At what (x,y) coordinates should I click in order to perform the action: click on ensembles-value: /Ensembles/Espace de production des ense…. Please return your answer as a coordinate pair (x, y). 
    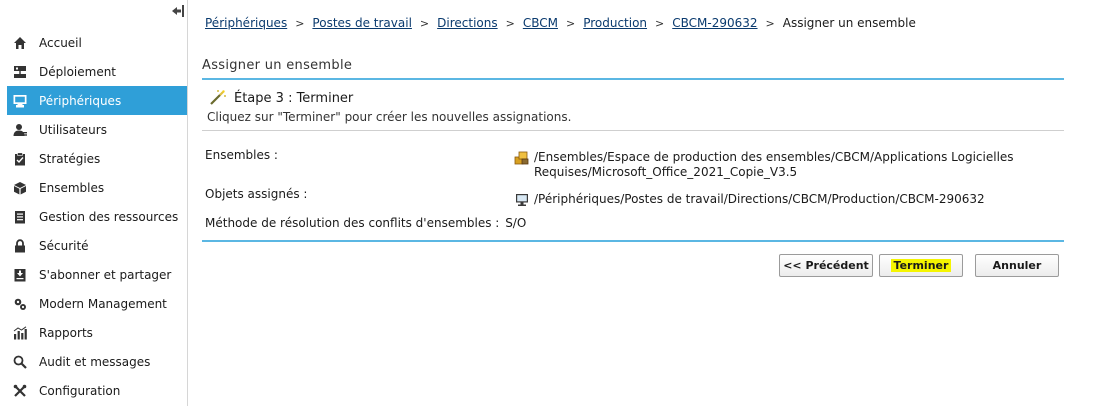
    Looking at the image, I should click on (764, 165).